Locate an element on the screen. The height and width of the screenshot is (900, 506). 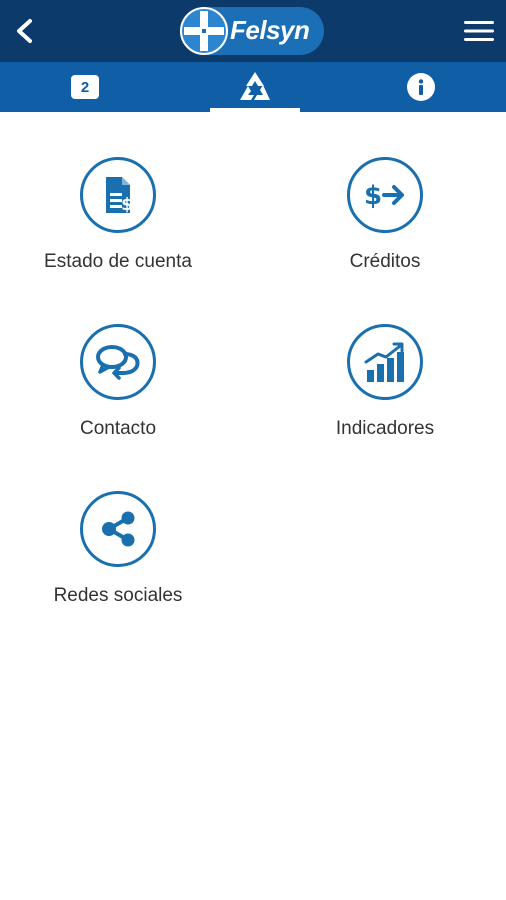
menu-item-estado-de-cuenta: $ Estado de cuenta is located at coordinates (119, 232).